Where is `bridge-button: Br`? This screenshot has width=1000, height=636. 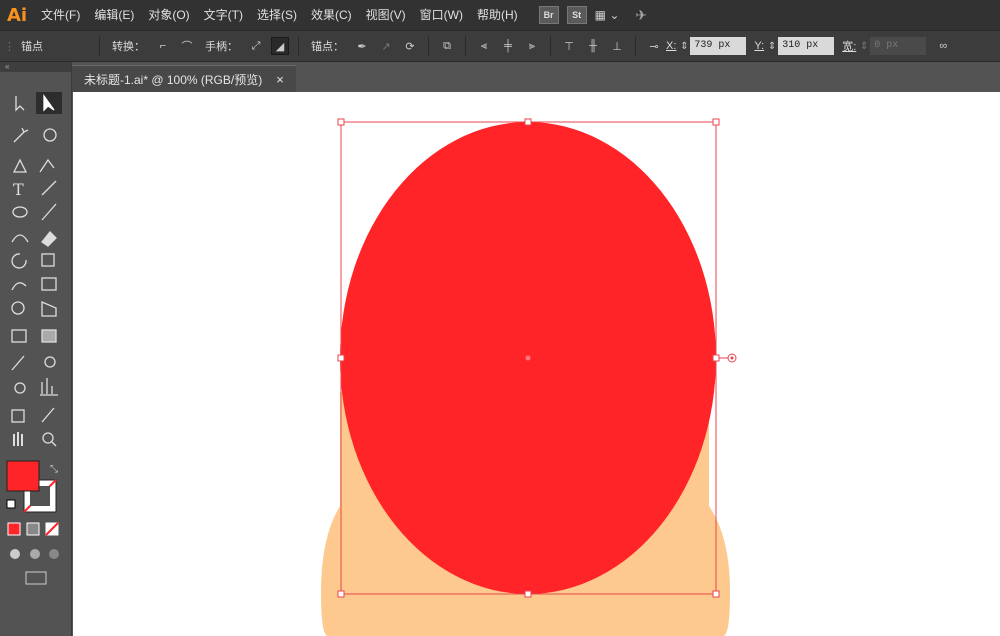
bridge-button: Br is located at coordinates (548, 15).